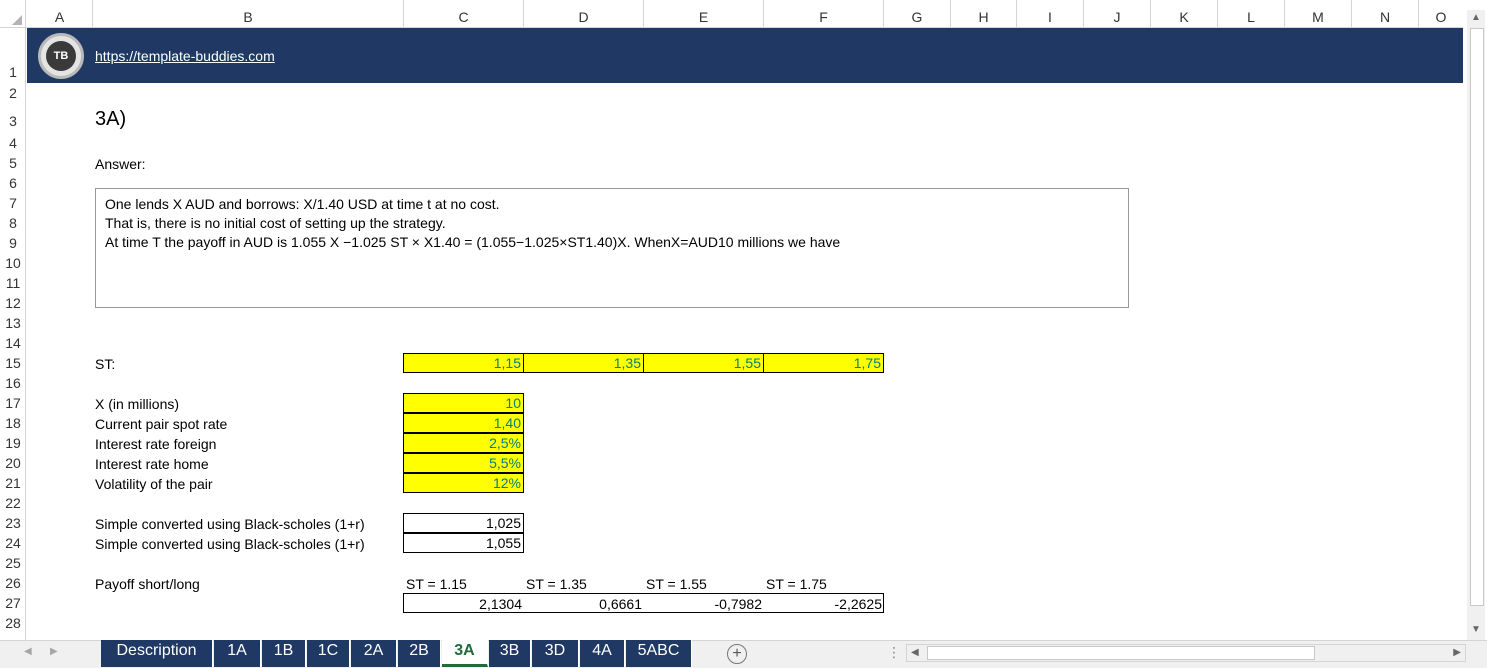 Image resolution: width=1487 pixels, height=668 pixels. I want to click on row-header: 15, so click(13, 363).